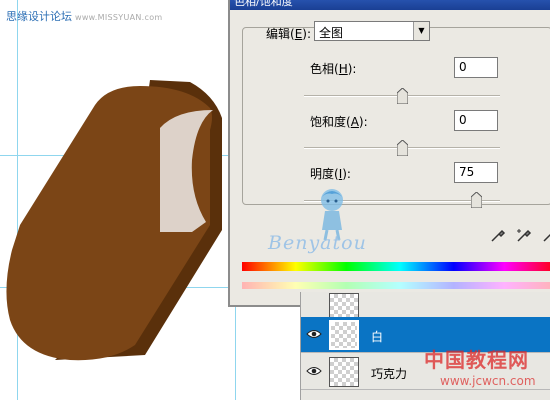  I want to click on saturation-label: 饱和度(A):, so click(339, 122).